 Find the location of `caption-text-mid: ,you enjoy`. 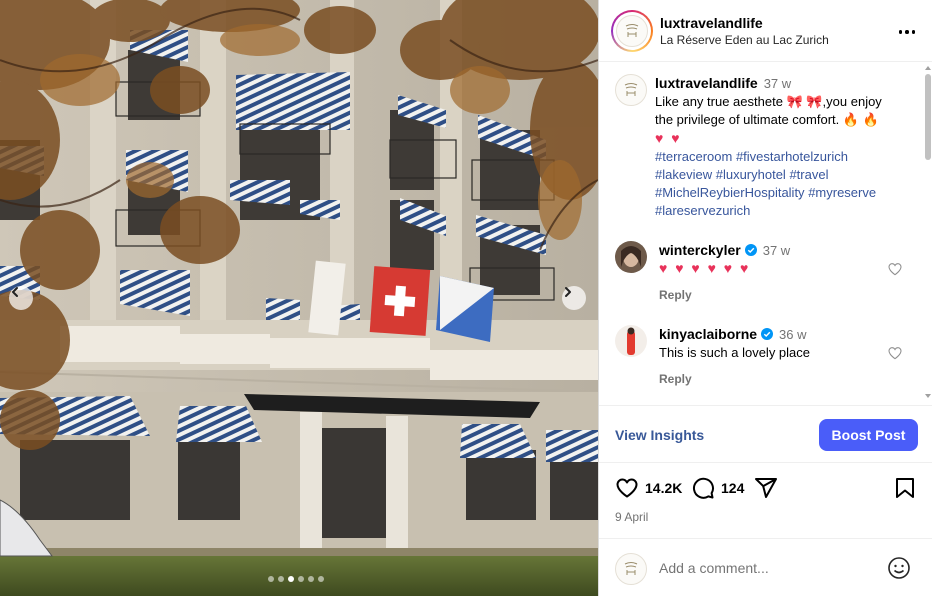

caption-text-mid: ,you enjoy is located at coordinates (852, 101).